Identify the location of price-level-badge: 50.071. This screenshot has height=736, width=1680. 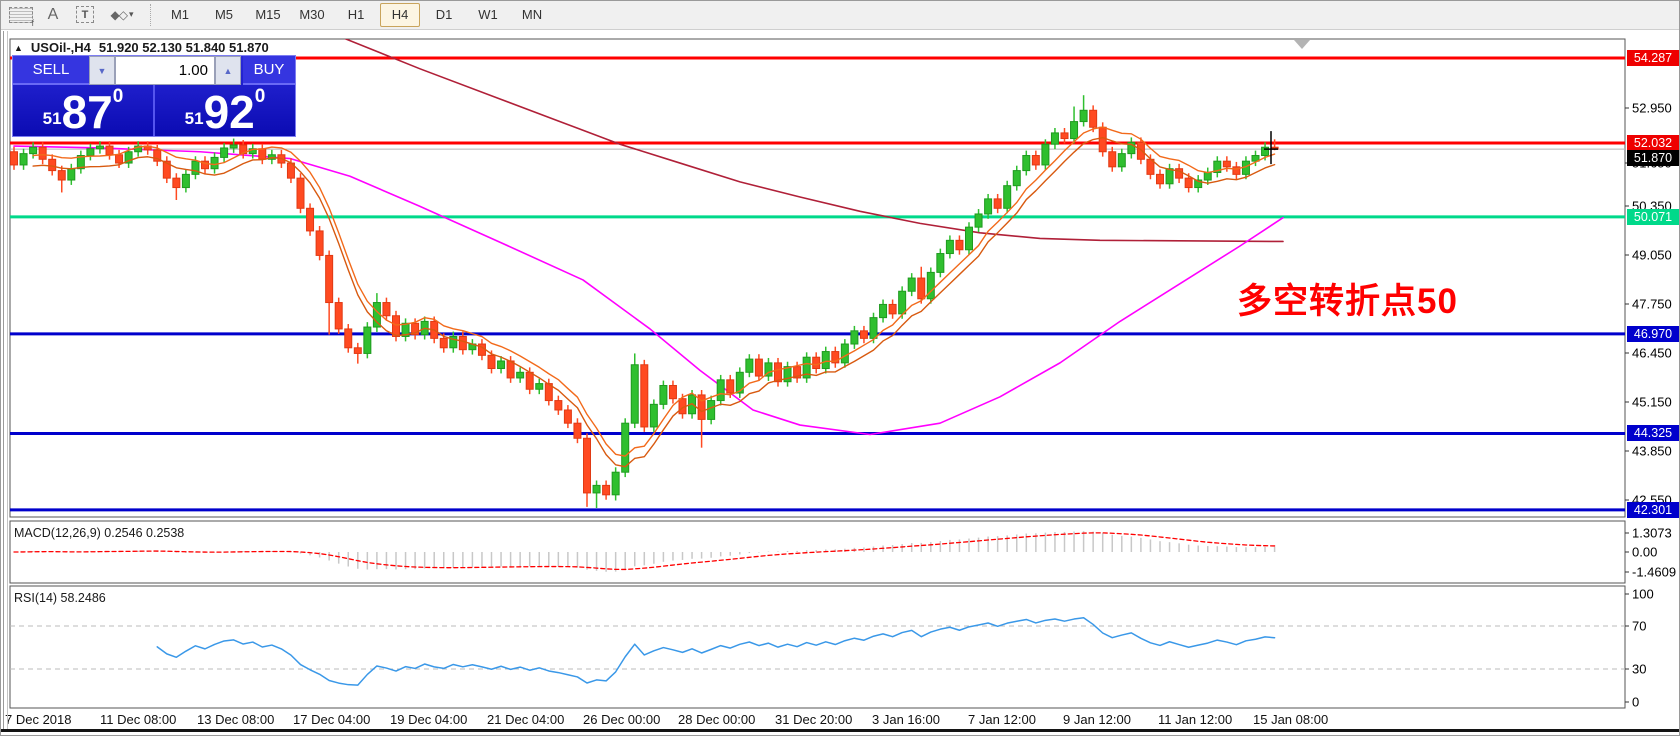
(1653, 217).